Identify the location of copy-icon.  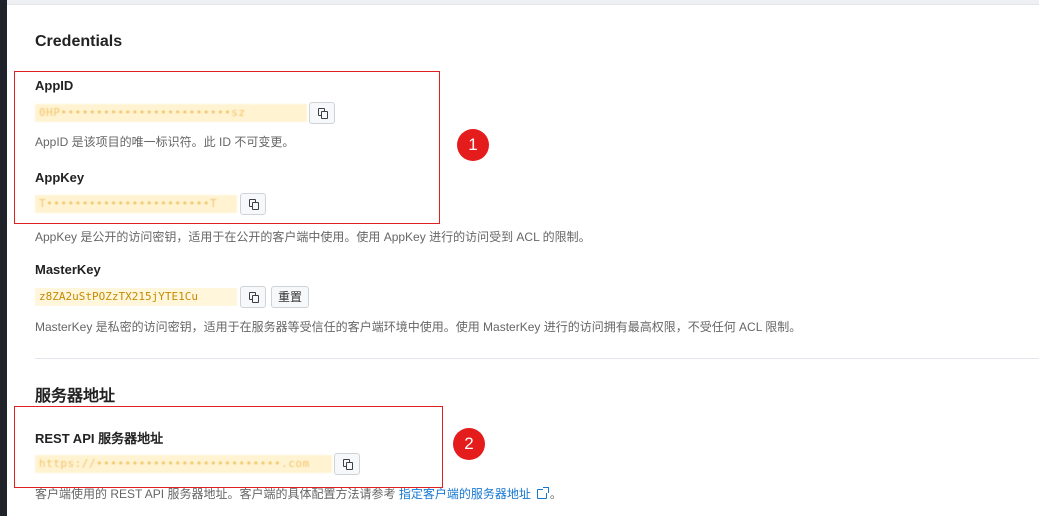
(253, 297).